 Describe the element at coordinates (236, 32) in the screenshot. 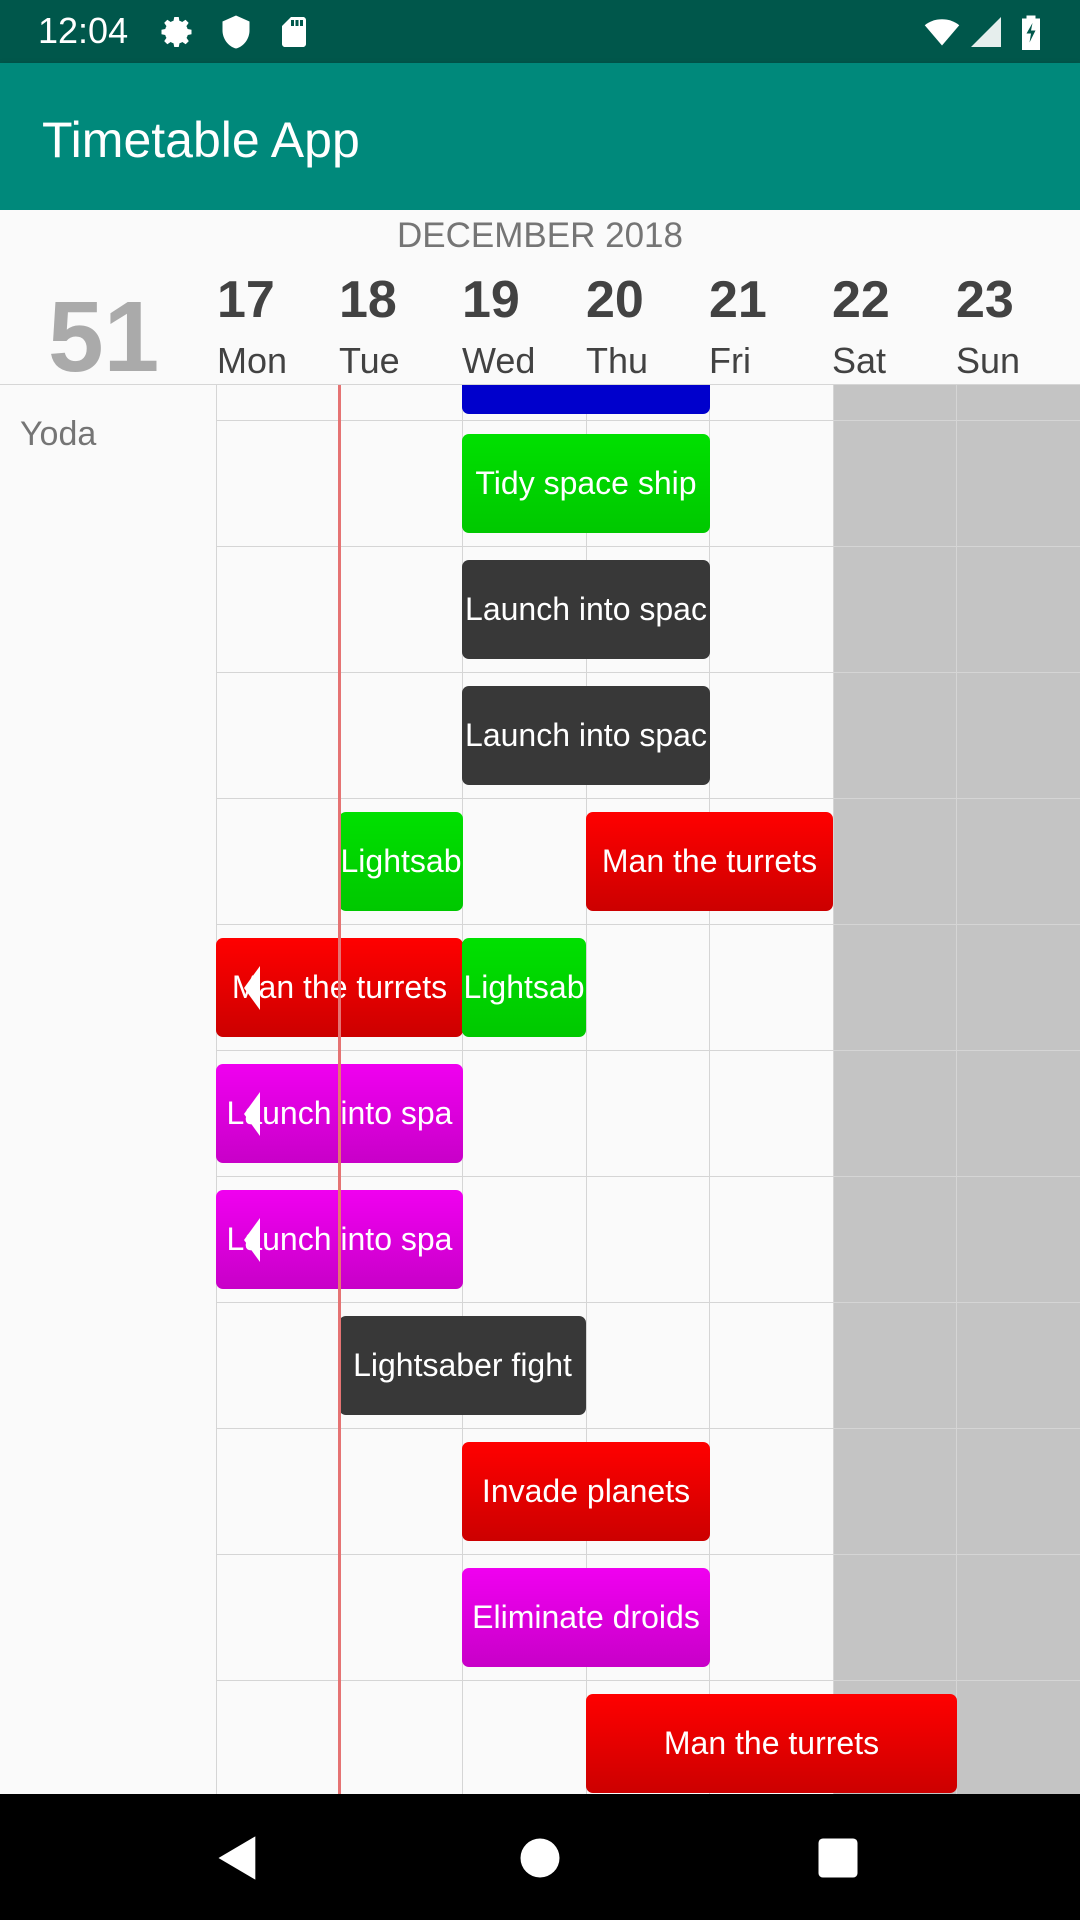

I see `shield-icon` at that location.